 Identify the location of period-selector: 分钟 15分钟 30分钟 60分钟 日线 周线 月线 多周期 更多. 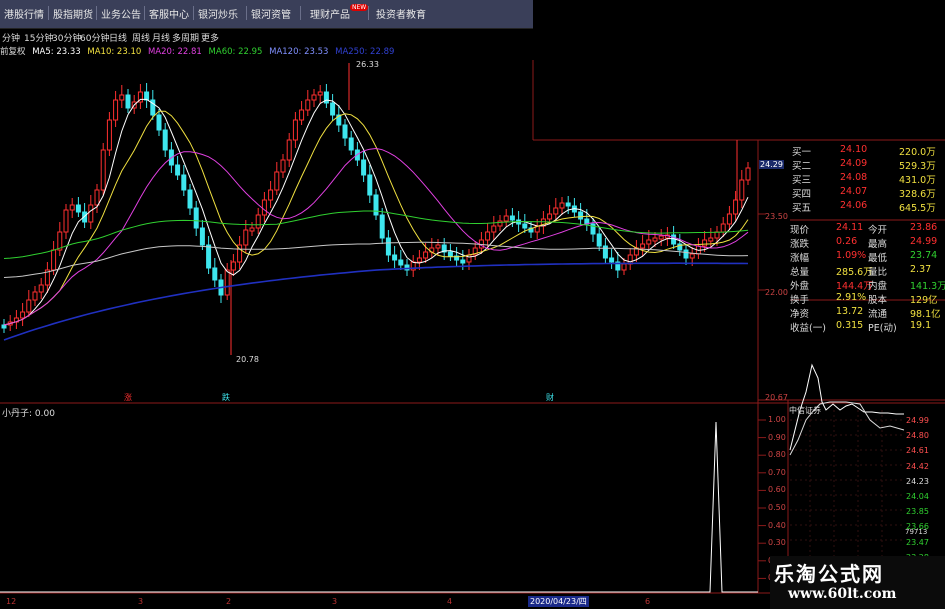
(266, 37).